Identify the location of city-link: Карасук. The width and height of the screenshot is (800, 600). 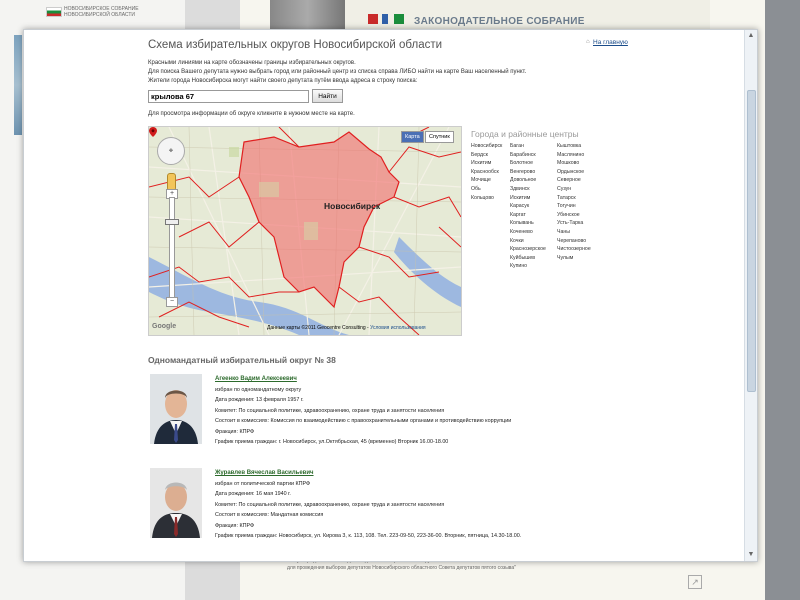
(528, 206).